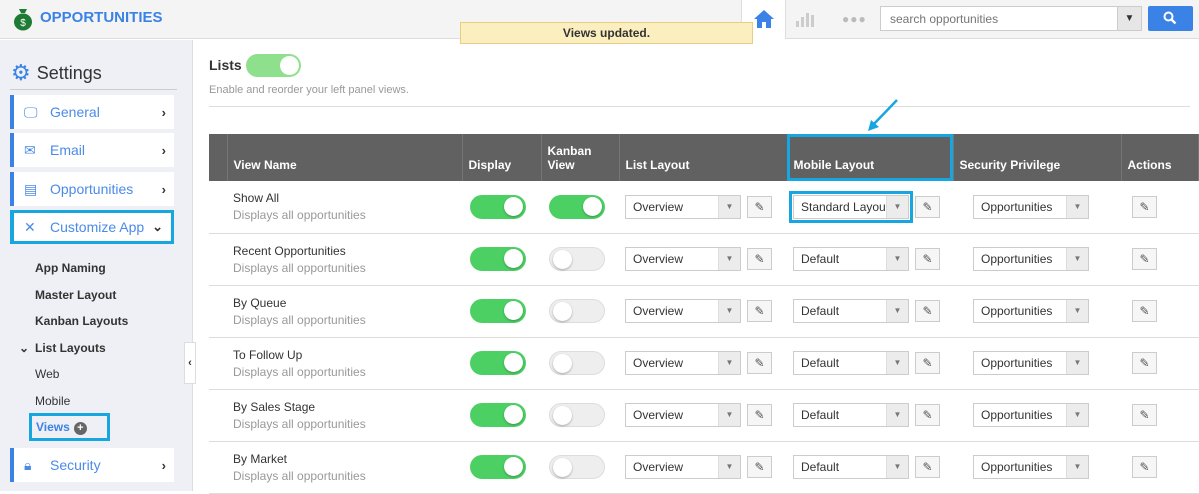 Image resolution: width=1199 pixels, height=494 pixels. What do you see at coordinates (69, 72) in the screenshot?
I see `settings-title: Settings` at bounding box center [69, 72].